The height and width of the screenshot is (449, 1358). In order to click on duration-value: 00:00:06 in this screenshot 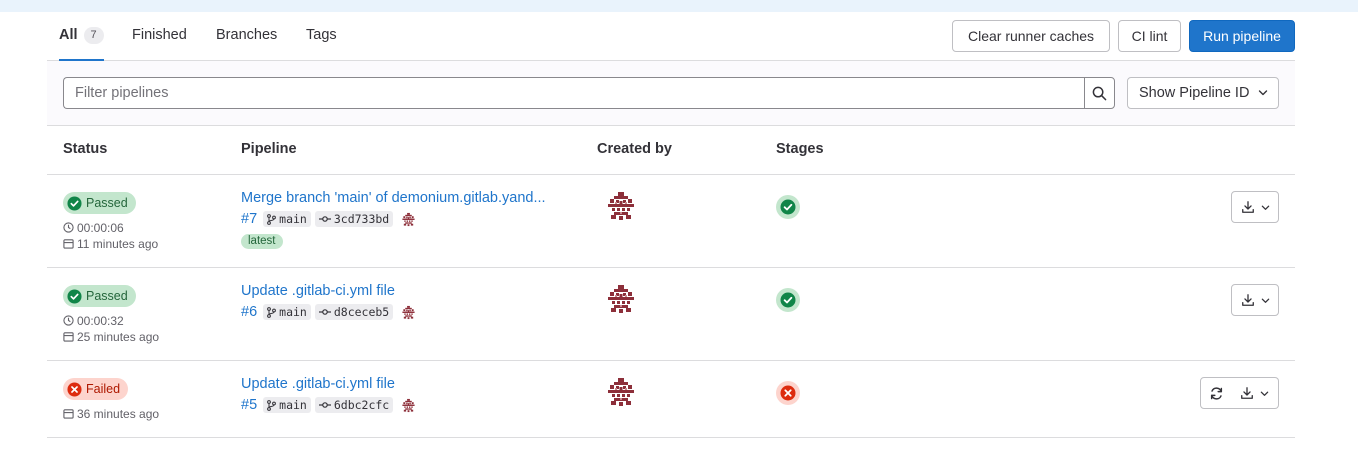, I will do `click(100, 227)`.